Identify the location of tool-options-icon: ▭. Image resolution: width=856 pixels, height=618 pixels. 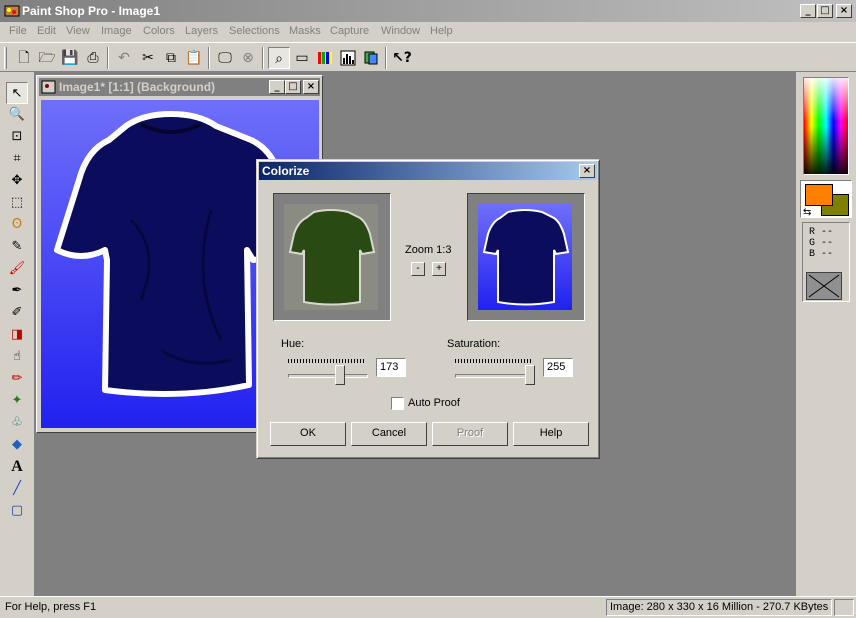
(302, 58).